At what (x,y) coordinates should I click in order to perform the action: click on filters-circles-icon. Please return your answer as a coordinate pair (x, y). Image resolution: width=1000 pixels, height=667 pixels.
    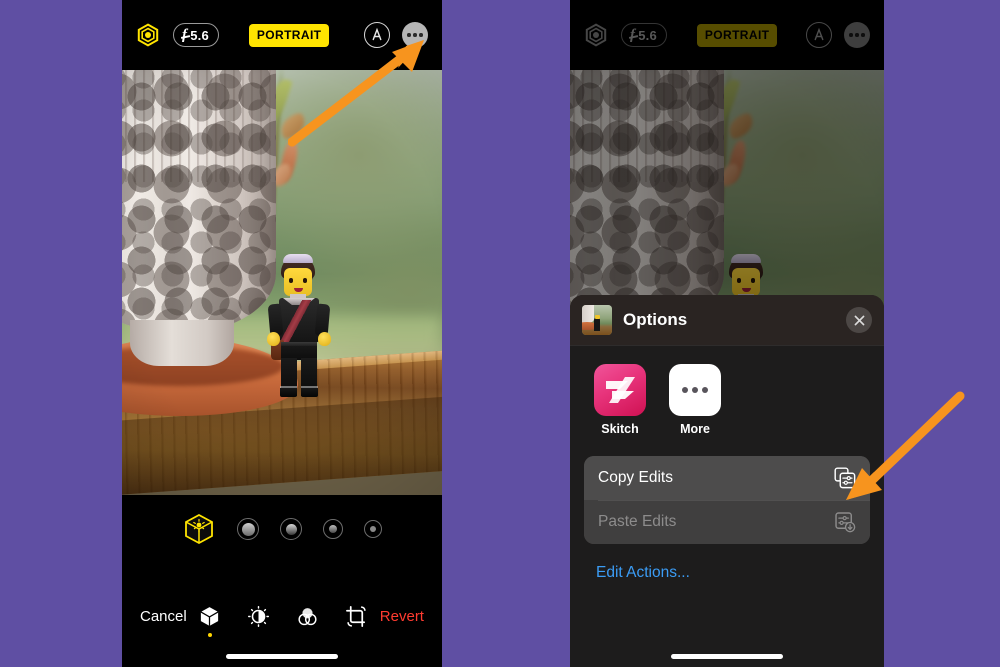
    Looking at the image, I should click on (308, 616).